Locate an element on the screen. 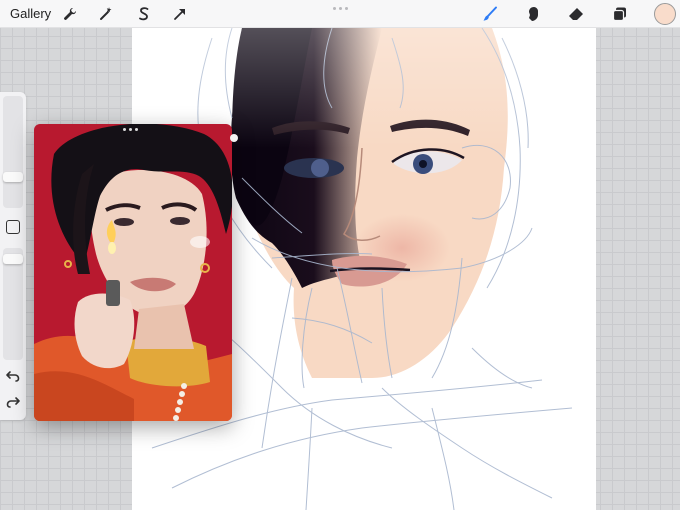 This screenshot has width=680, height=510. brush-icon is located at coordinates (490, 14).